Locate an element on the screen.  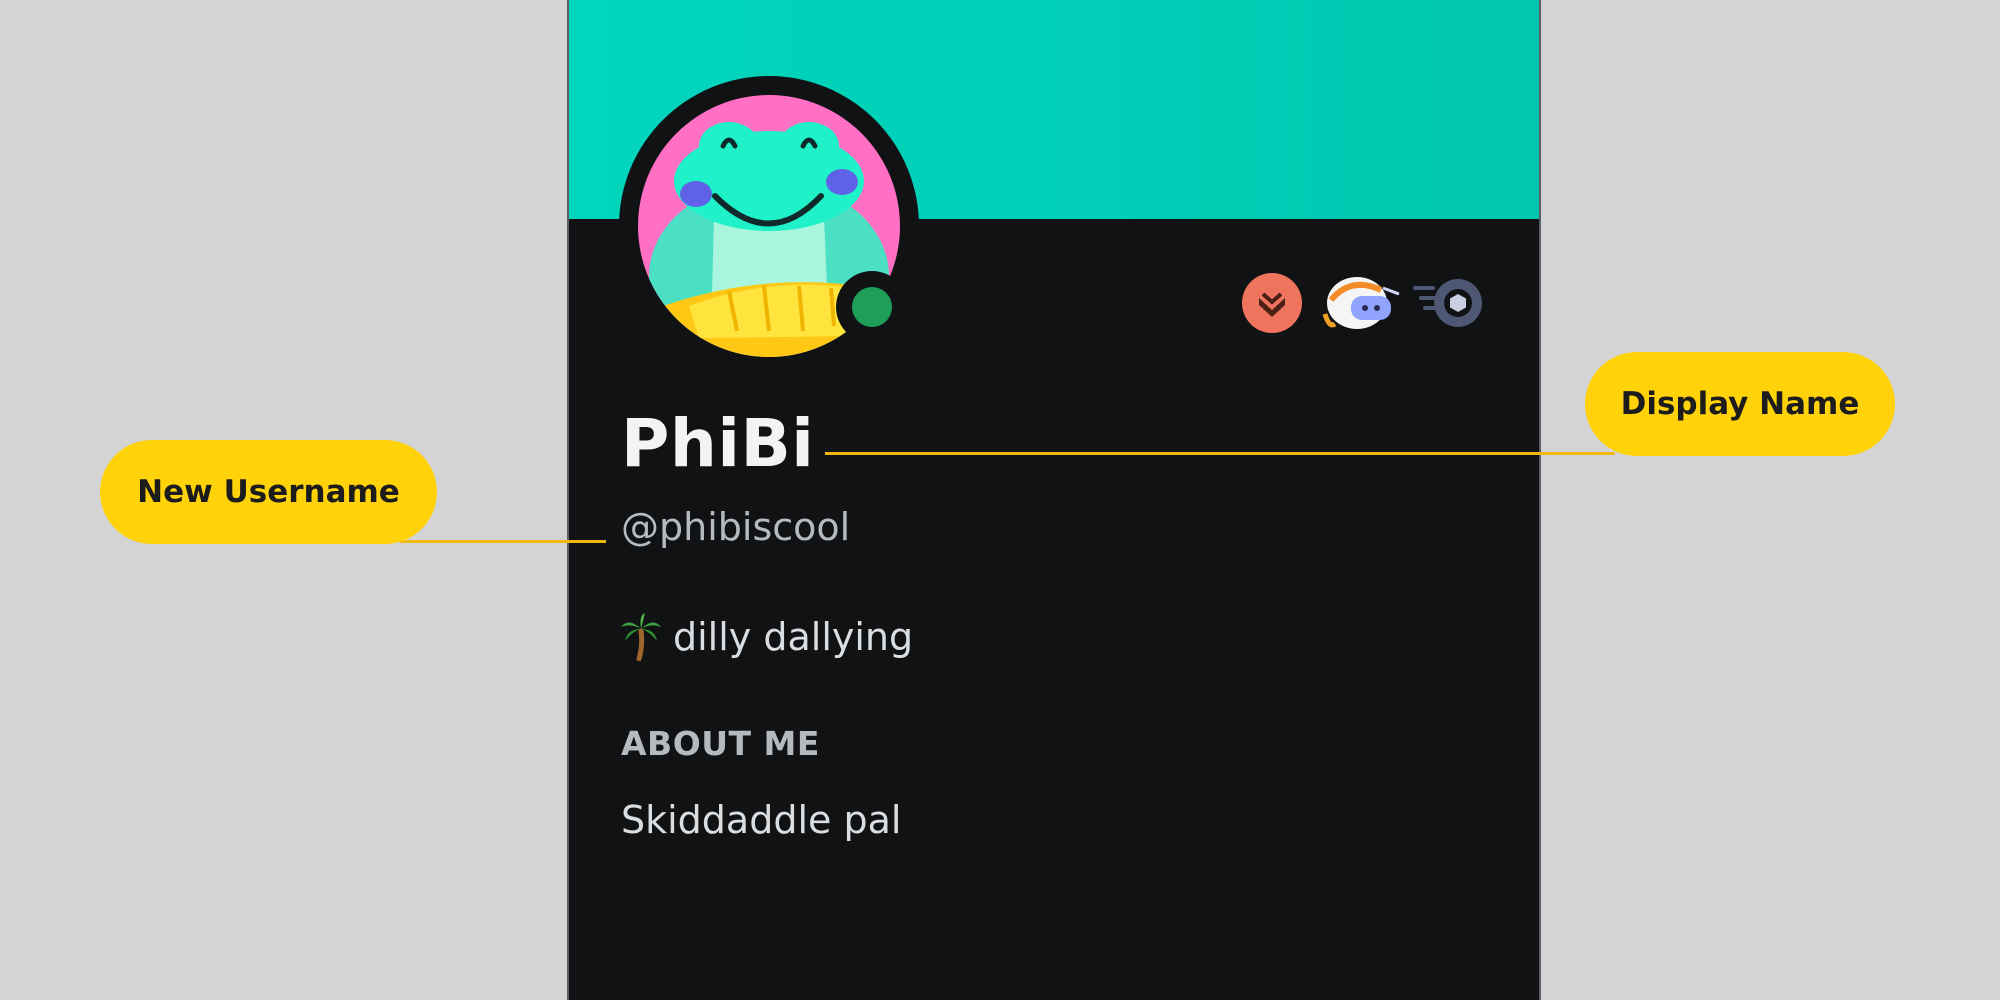
username: @phibiscool is located at coordinates (736, 527).